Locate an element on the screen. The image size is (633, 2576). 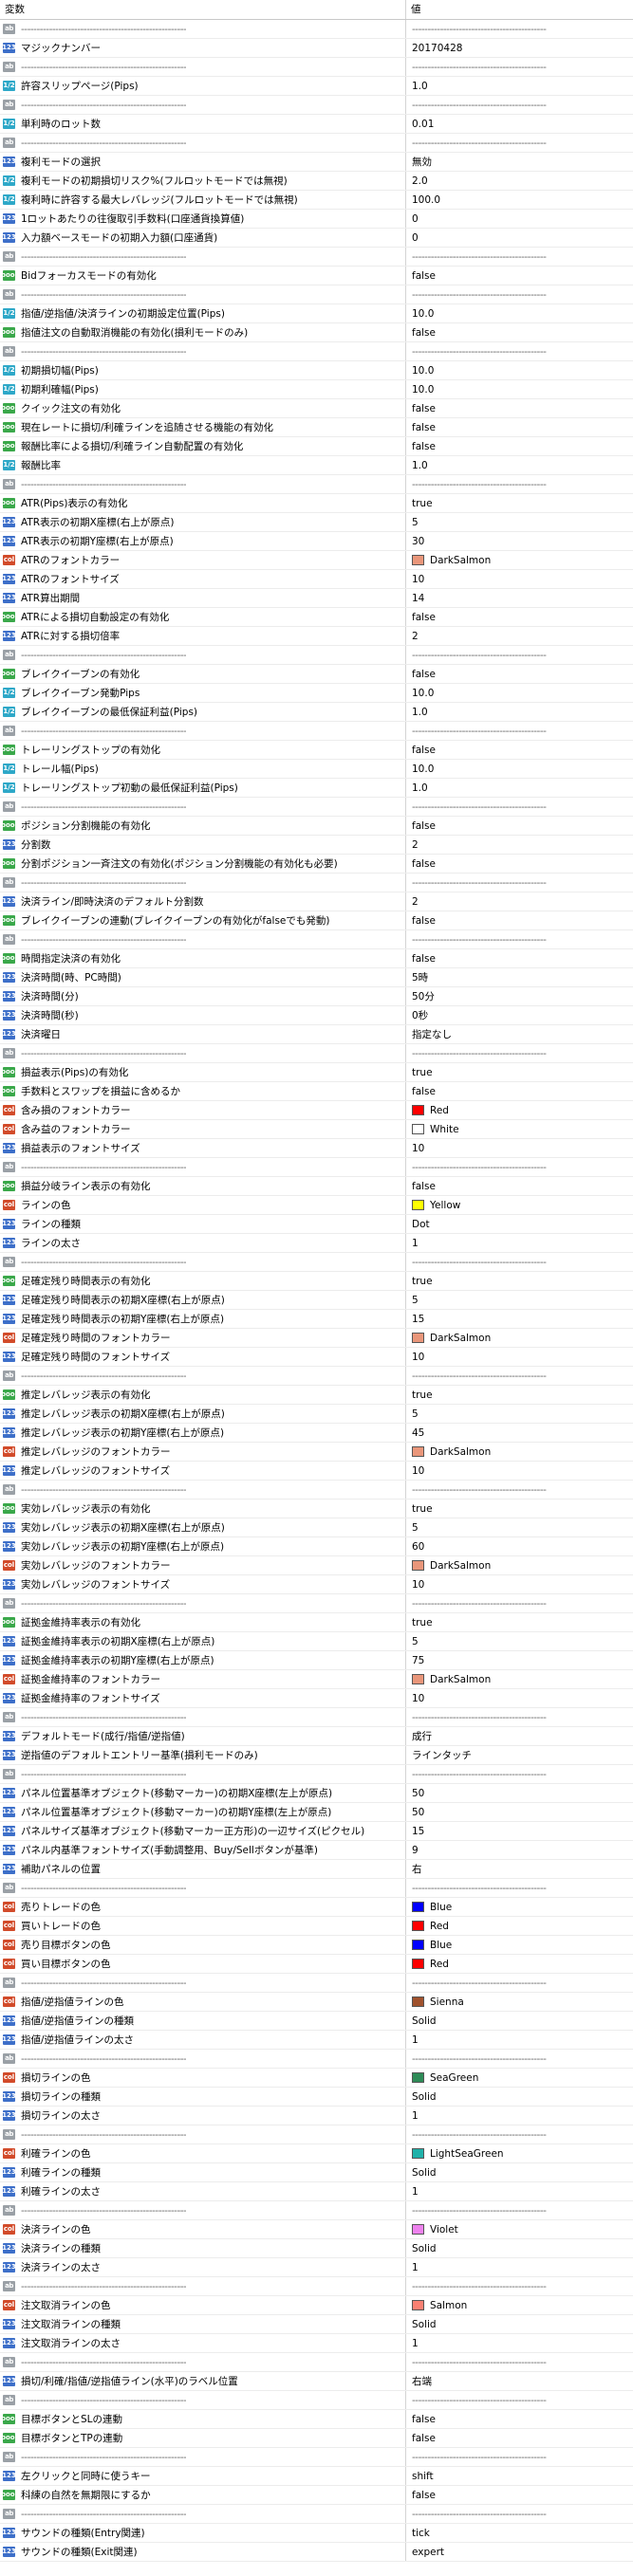
parameter-value-cell: 成行 is located at coordinates (519, 1736).